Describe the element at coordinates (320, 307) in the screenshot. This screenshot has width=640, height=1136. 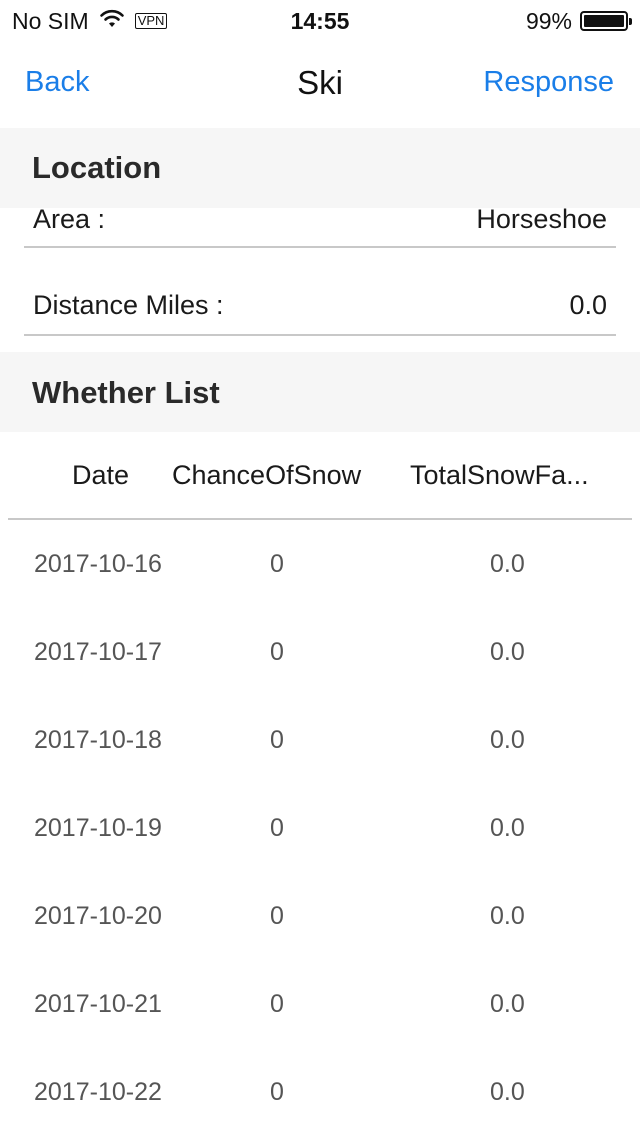
I see `distance-row: Distance Miles : 0.0` at that location.